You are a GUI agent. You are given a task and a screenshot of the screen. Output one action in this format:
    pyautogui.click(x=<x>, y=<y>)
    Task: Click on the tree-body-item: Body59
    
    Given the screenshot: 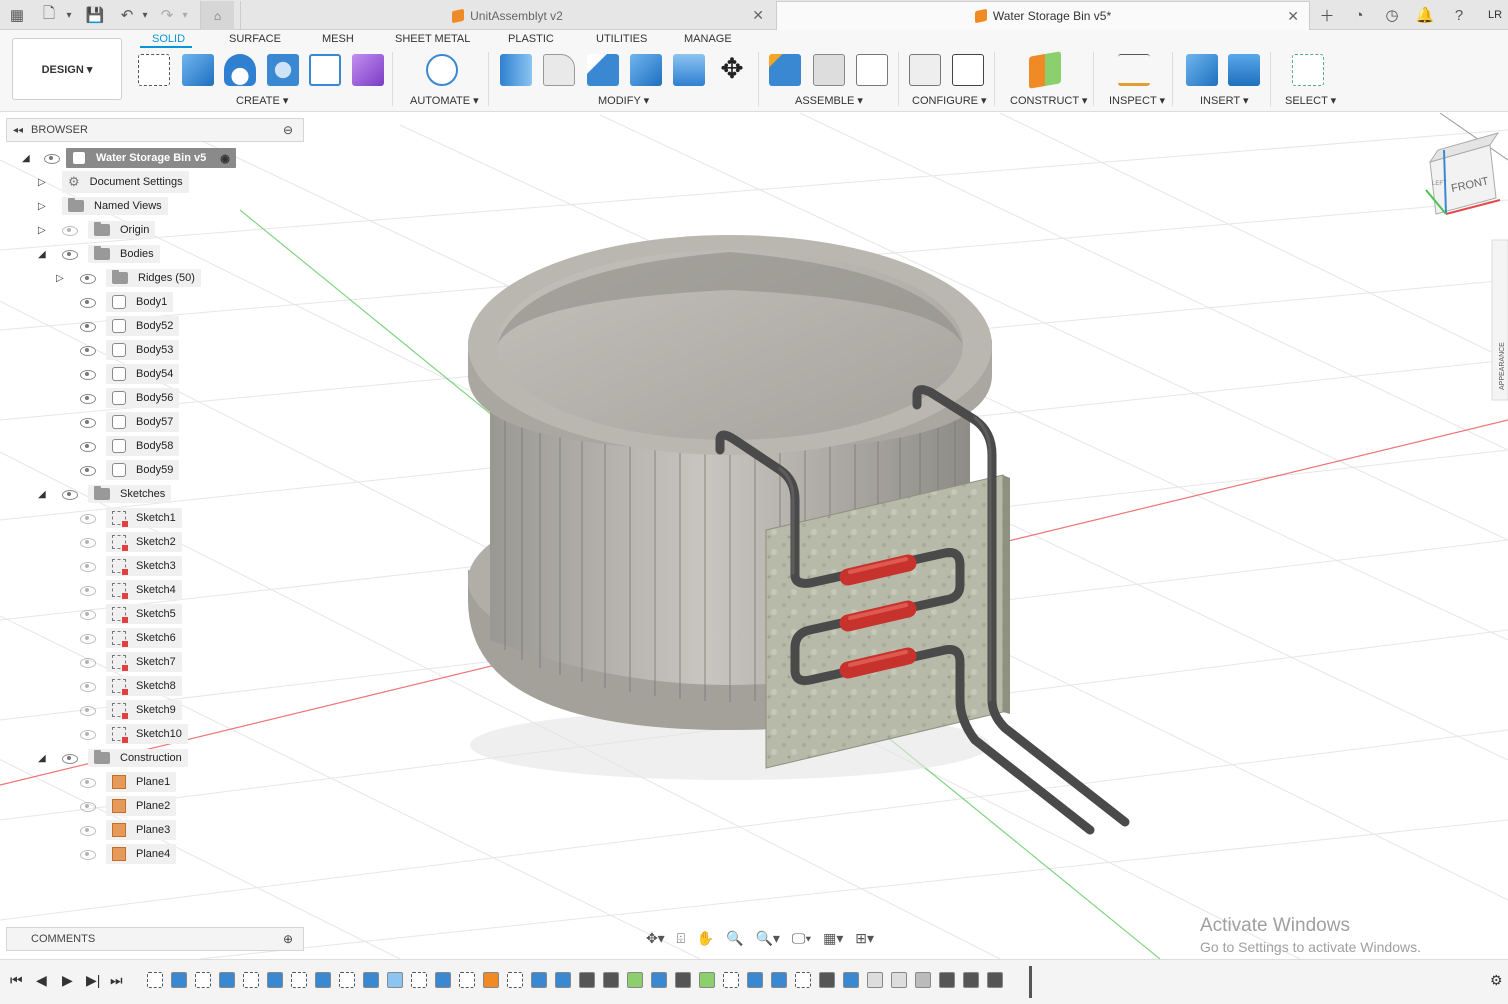 What is the action you would take?
    pyautogui.click(x=150, y=470)
    